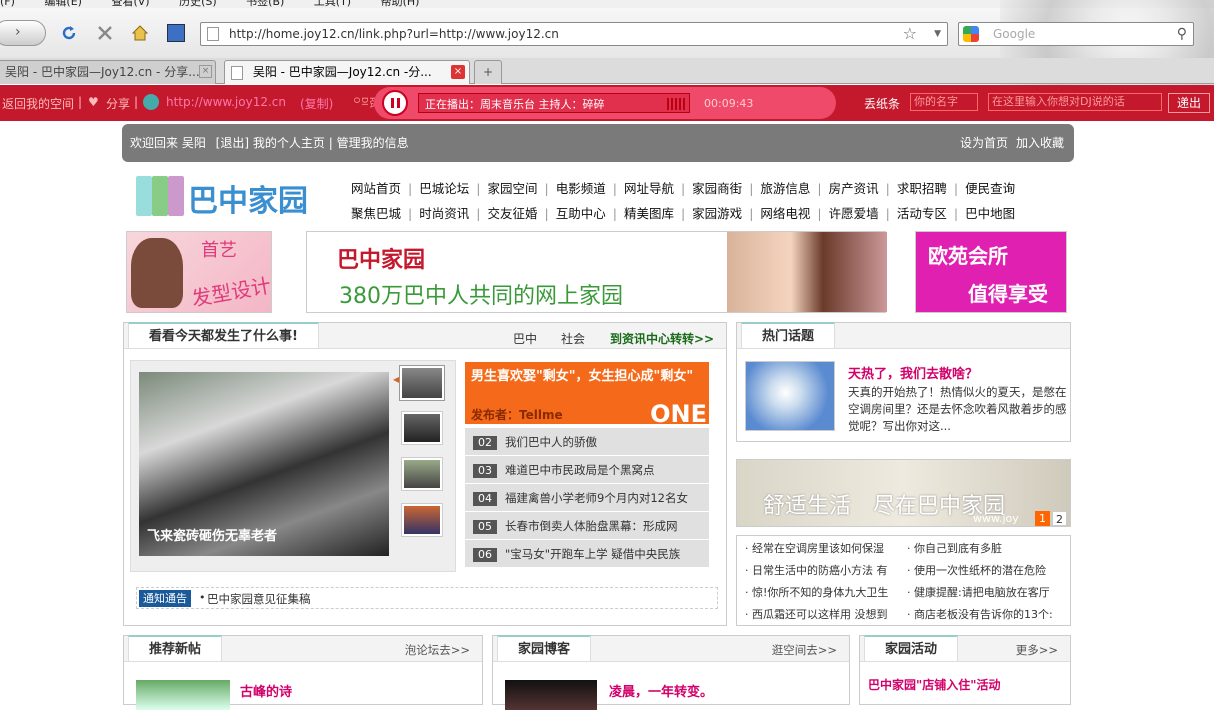 This screenshot has height=710, width=1214. I want to click on back-forward-button: ›, so click(23, 33).